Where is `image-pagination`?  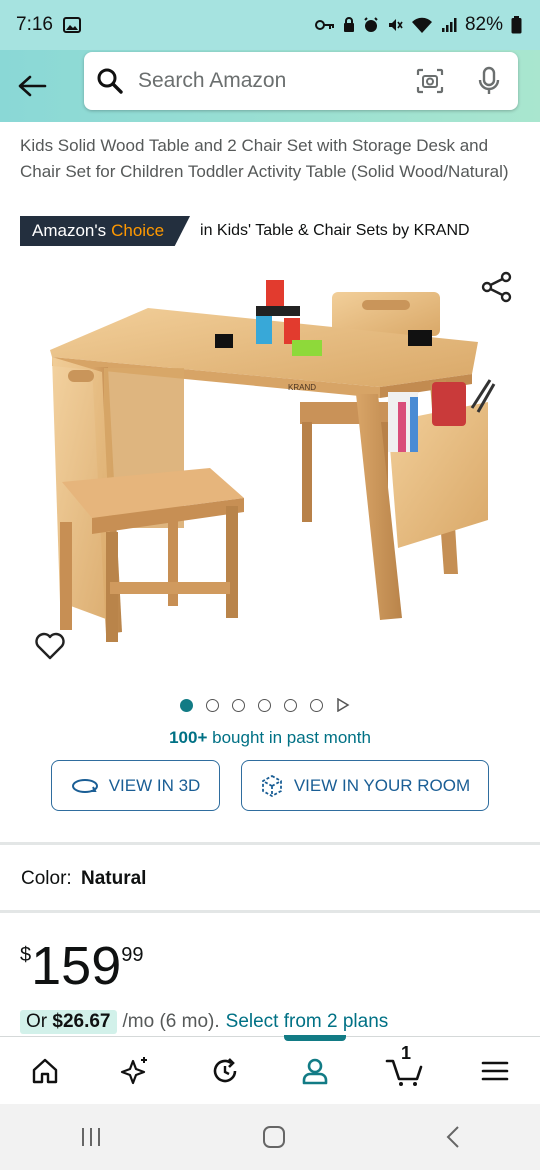
image-pagination is located at coordinates (265, 705).